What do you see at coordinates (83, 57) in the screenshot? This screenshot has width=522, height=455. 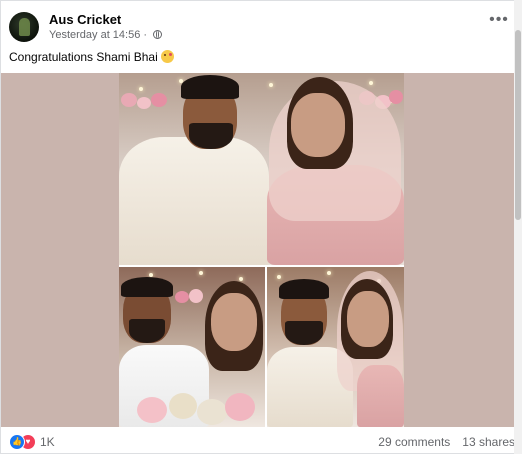 I see `post-message: Congratulations Shami Bhai` at bounding box center [83, 57].